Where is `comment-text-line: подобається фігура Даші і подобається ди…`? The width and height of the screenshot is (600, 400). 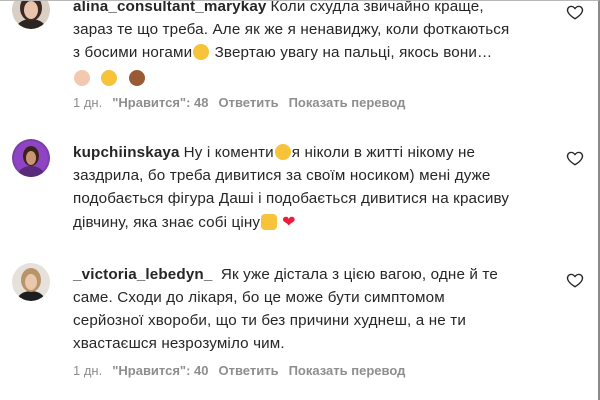 comment-text-line: подобається фігура Даші і подобається ди… is located at coordinates (291, 198).